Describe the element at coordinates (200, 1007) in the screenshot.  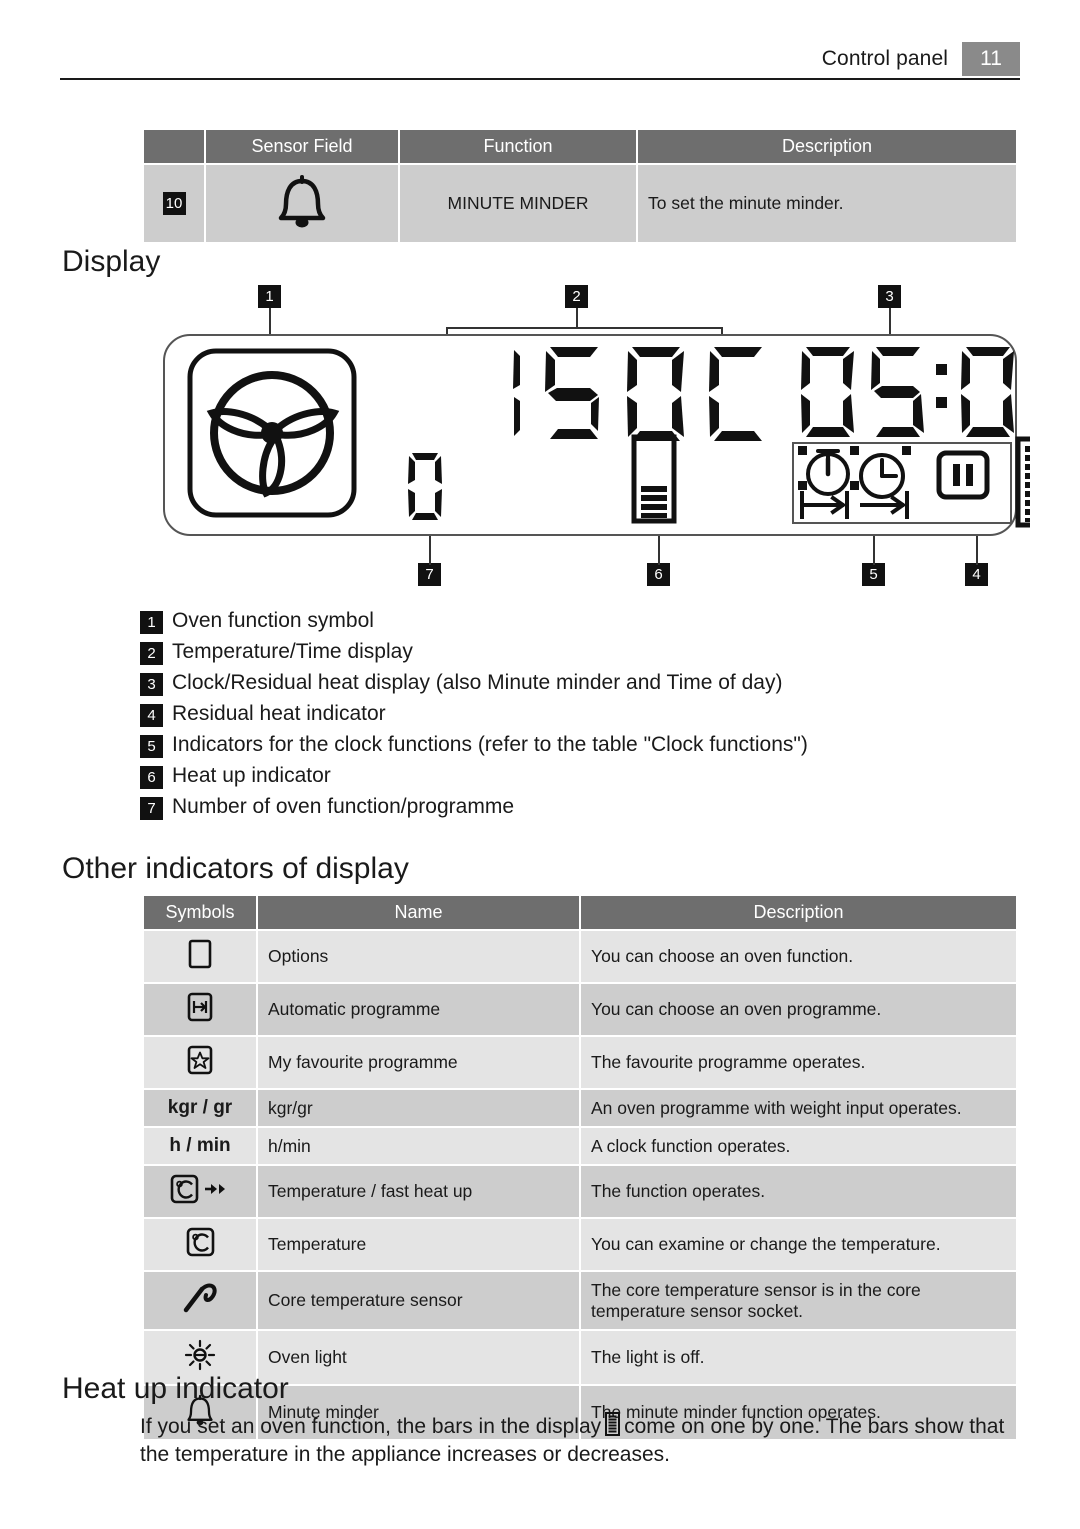
I see `arrow-to-bar-boxed-icon` at that location.